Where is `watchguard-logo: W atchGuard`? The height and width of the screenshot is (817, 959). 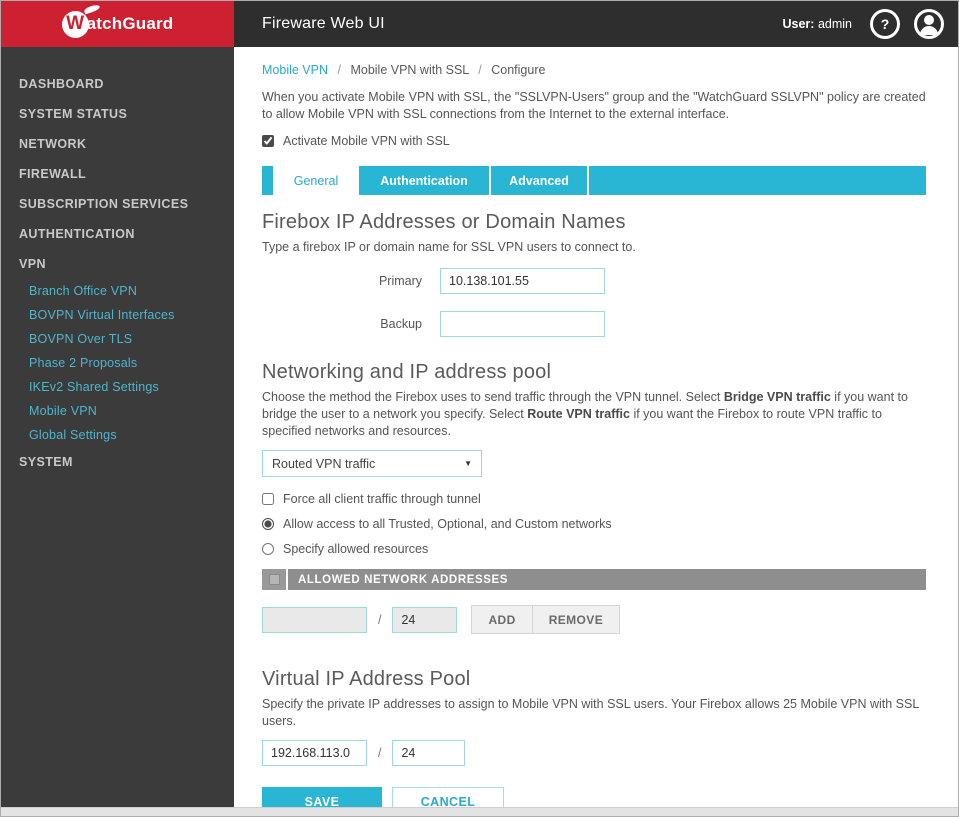
watchguard-logo: W atchGuard is located at coordinates (117, 24).